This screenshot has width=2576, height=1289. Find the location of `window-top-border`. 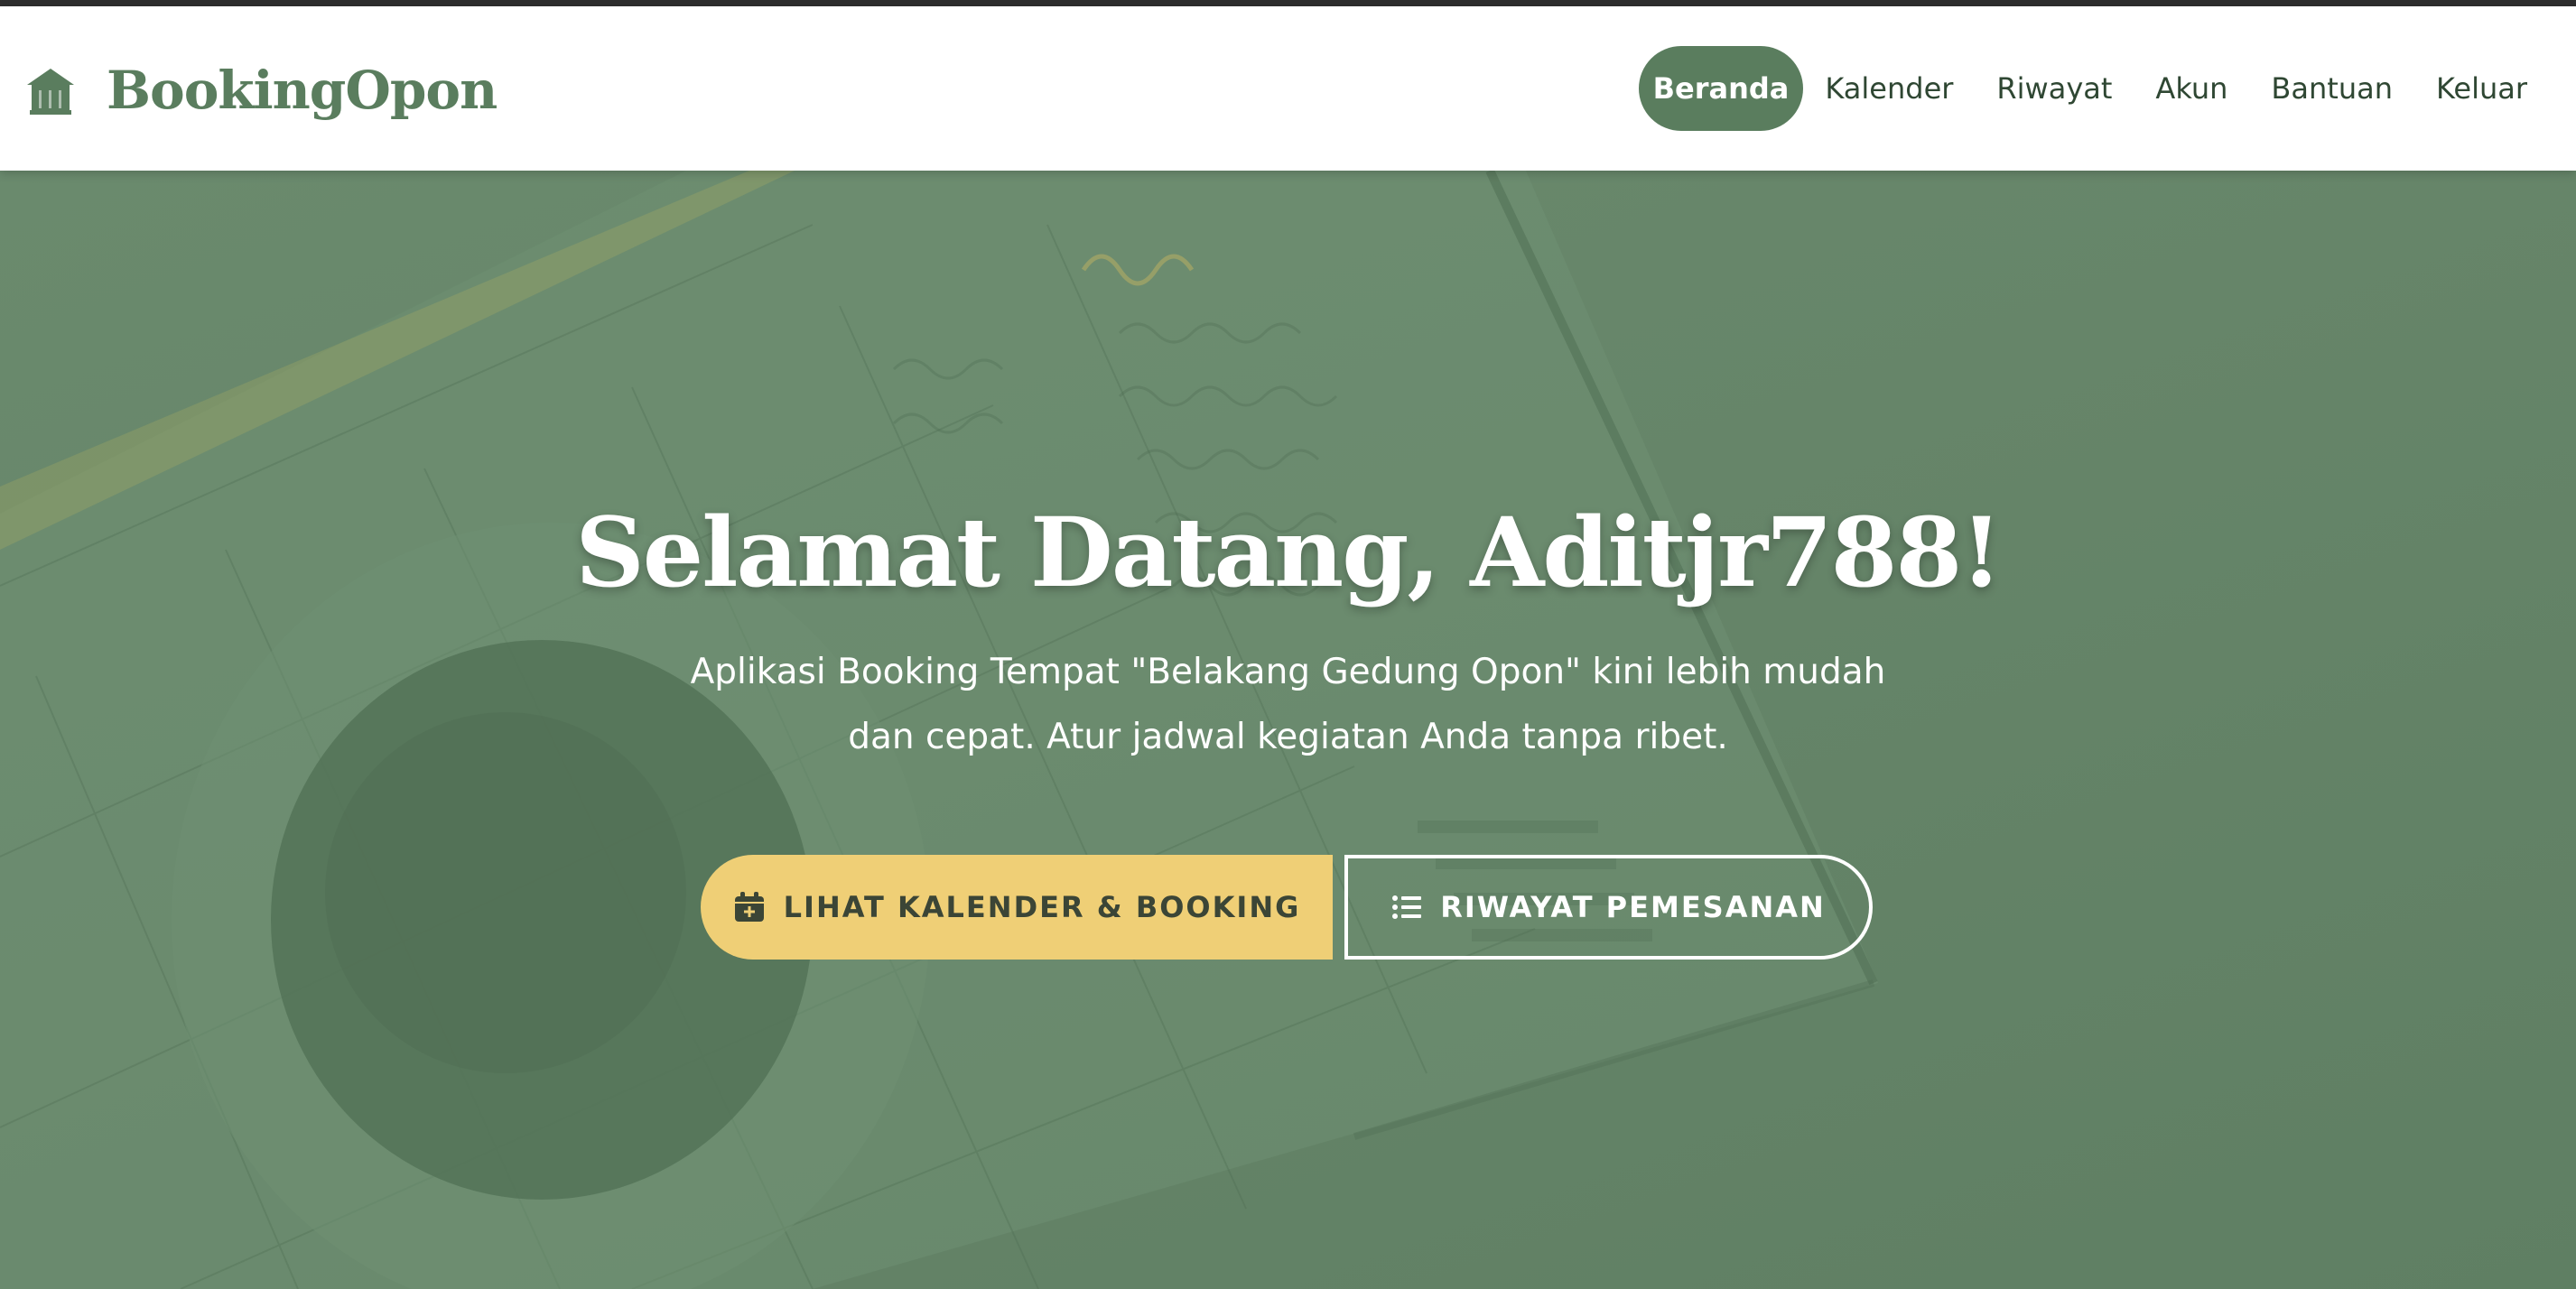

window-top-border is located at coordinates (1288, 3).